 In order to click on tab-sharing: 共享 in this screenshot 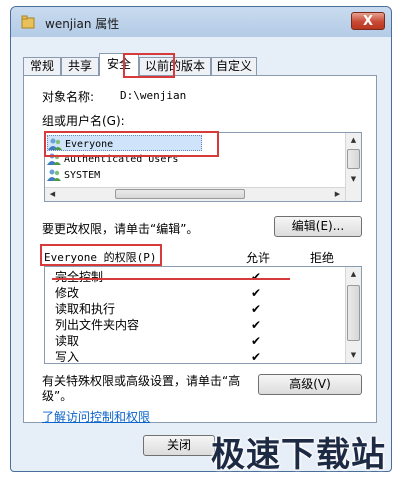, I will do `click(80, 66)`.